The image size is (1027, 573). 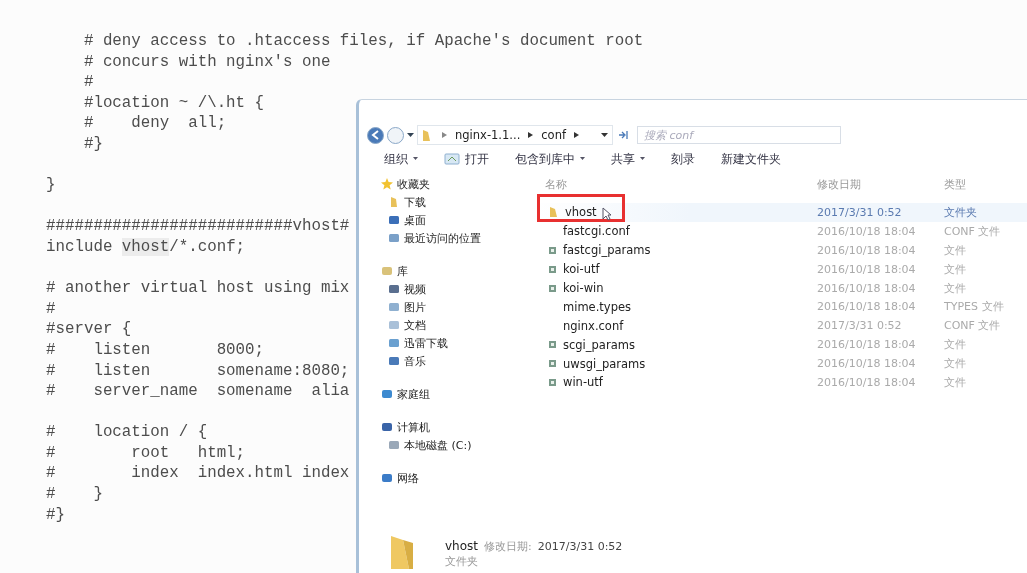 What do you see at coordinates (628, 159) in the screenshot?
I see `toolbar-button: 共享` at bounding box center [628, 159].